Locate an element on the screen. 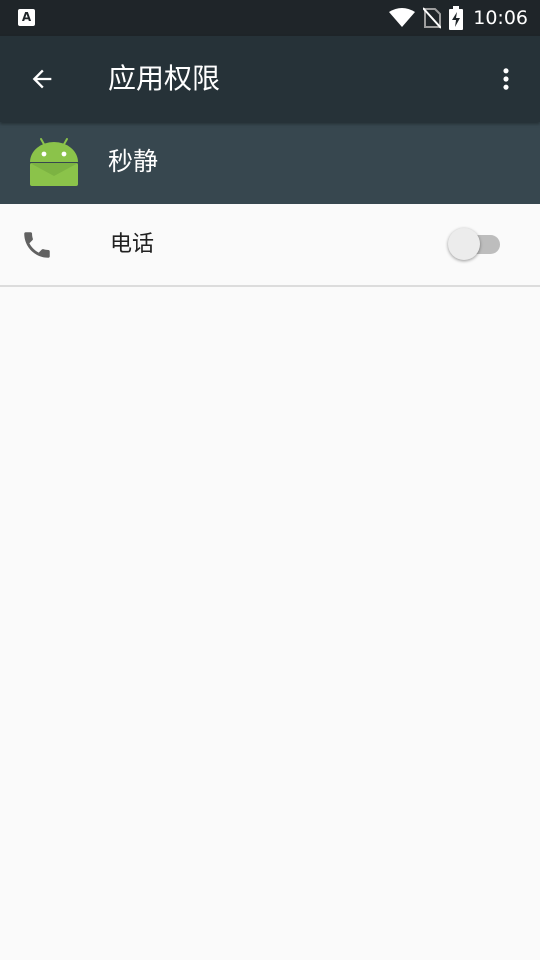 Image resolution: width=540 pixels, height=960 pixels. accessibility-icon: A is located at coordinates (26, 17).